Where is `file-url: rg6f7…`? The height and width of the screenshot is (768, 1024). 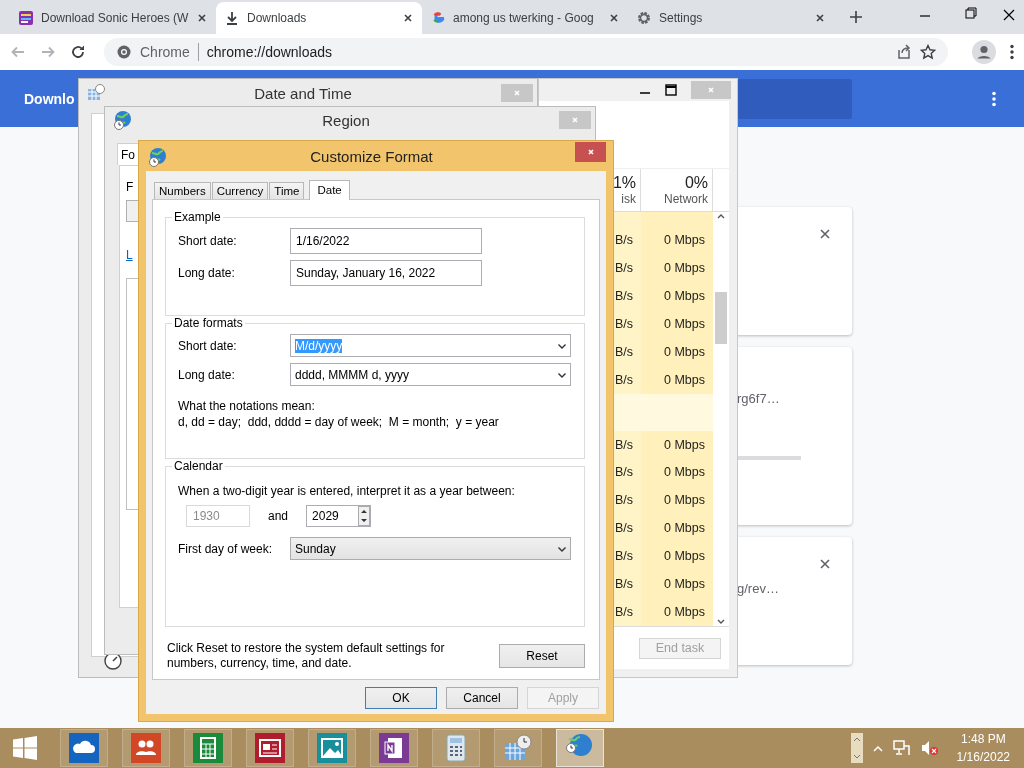 file-url: rg6f7… is located at coordinates (758, 398).